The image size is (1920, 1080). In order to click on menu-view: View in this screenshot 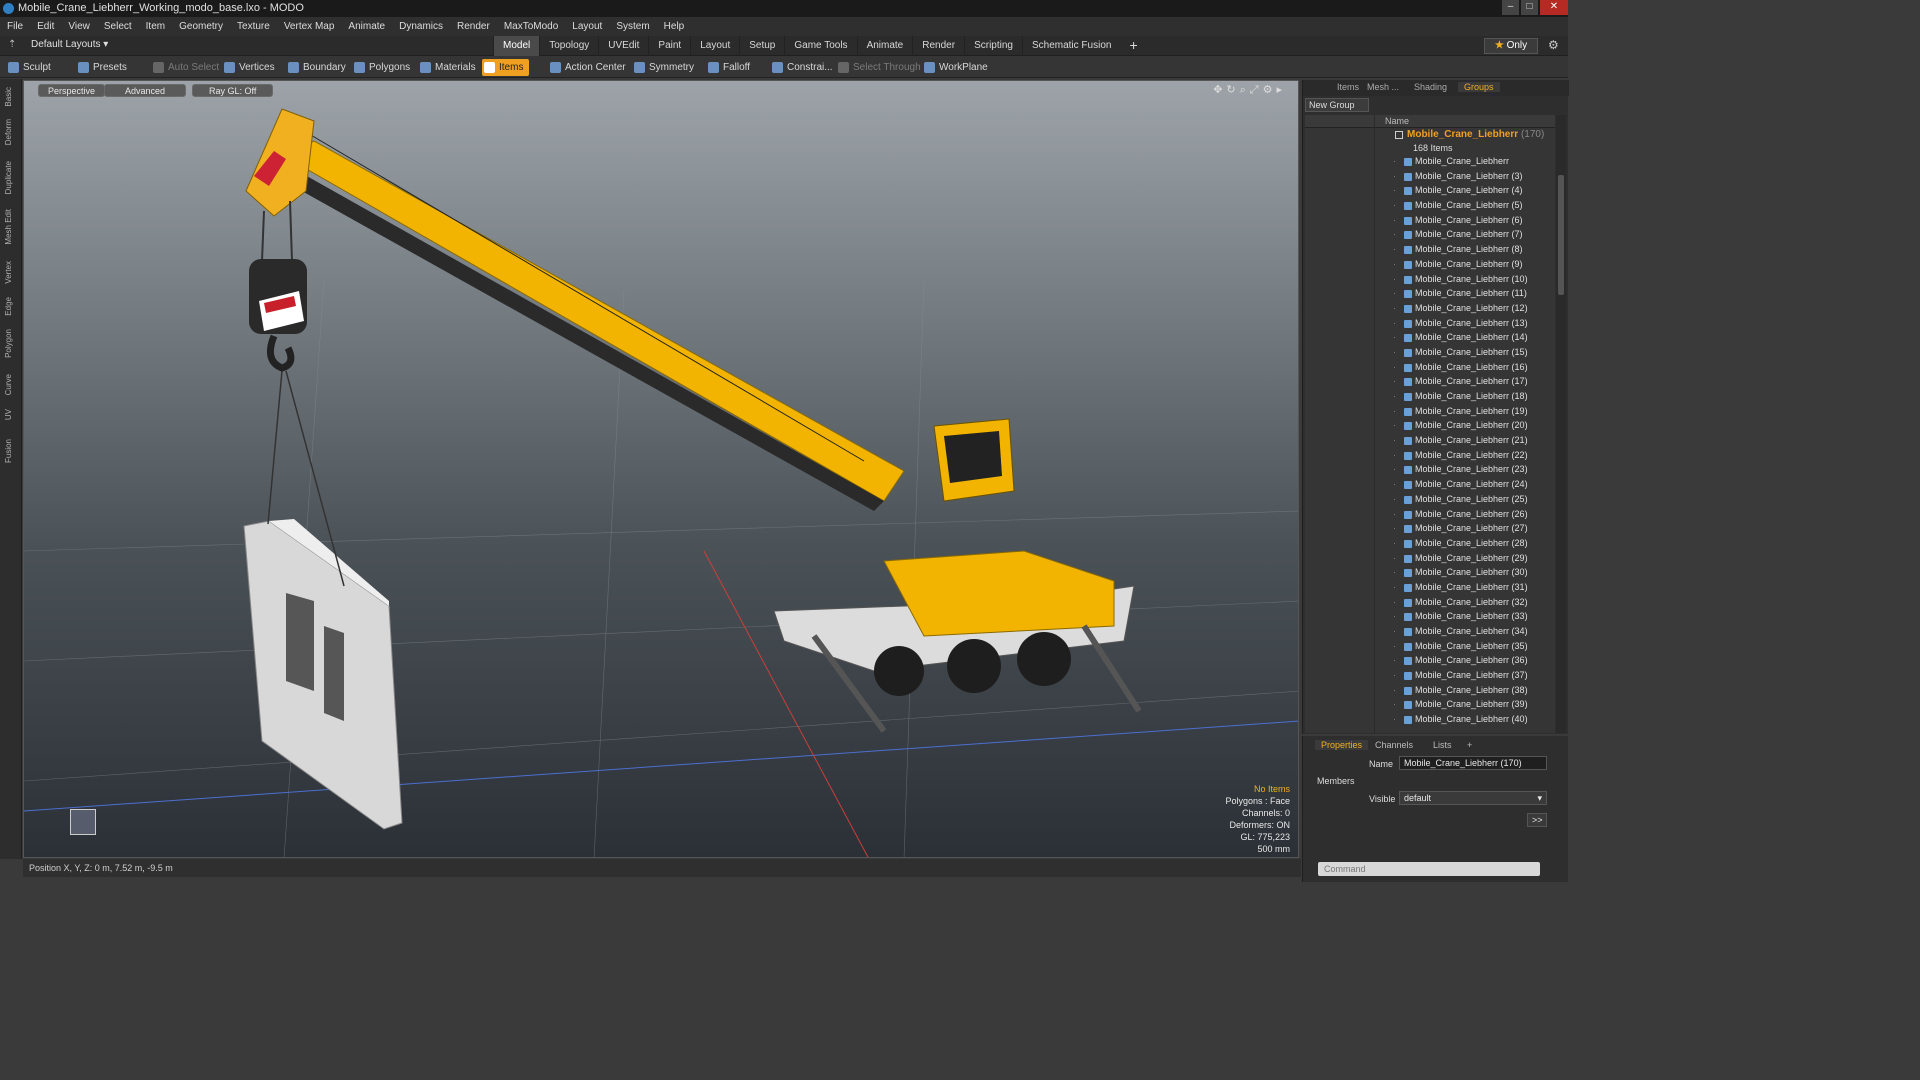, I will do `click(79, 26)`.